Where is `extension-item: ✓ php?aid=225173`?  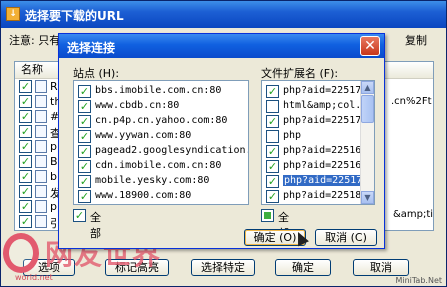 extension-item: ✓ php?aid=225173 is located at coordinates (318, 91).